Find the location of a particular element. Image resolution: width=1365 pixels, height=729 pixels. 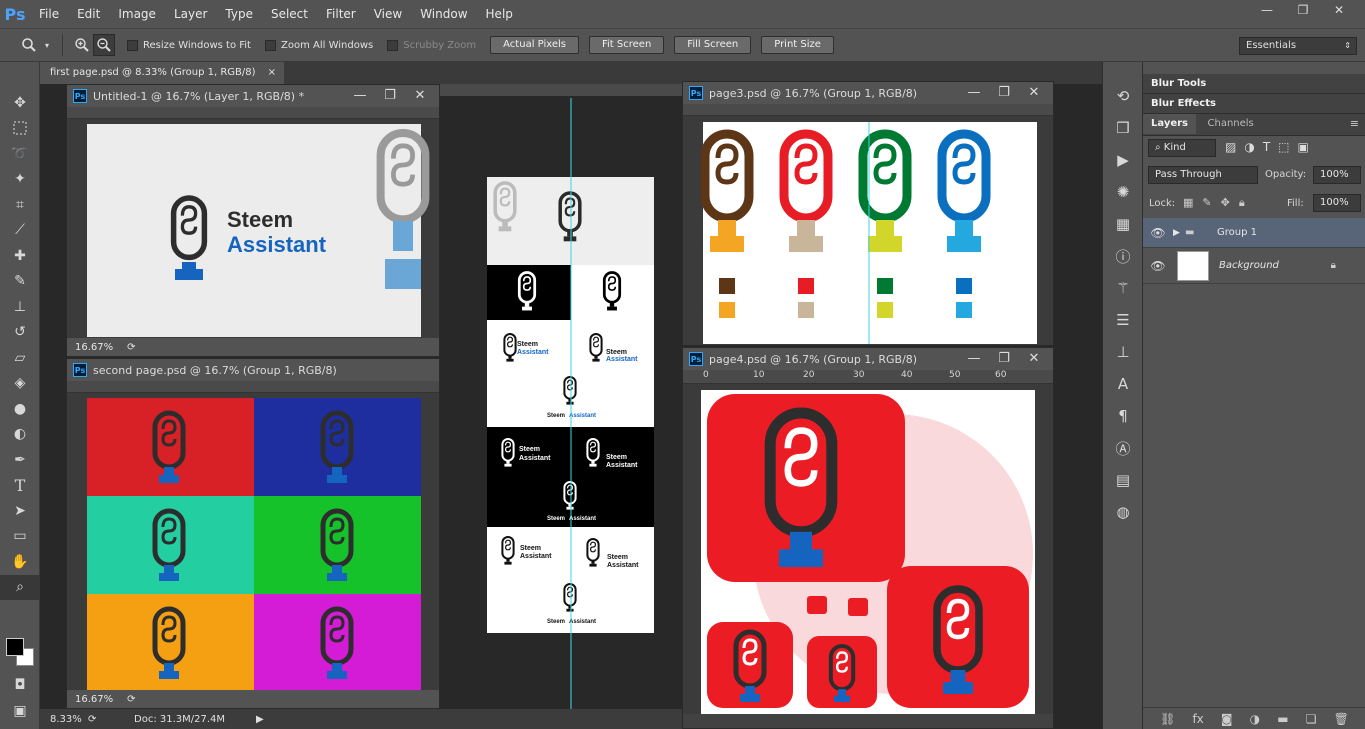

type-filter-icon: T is located at coordinates (1266, 147).